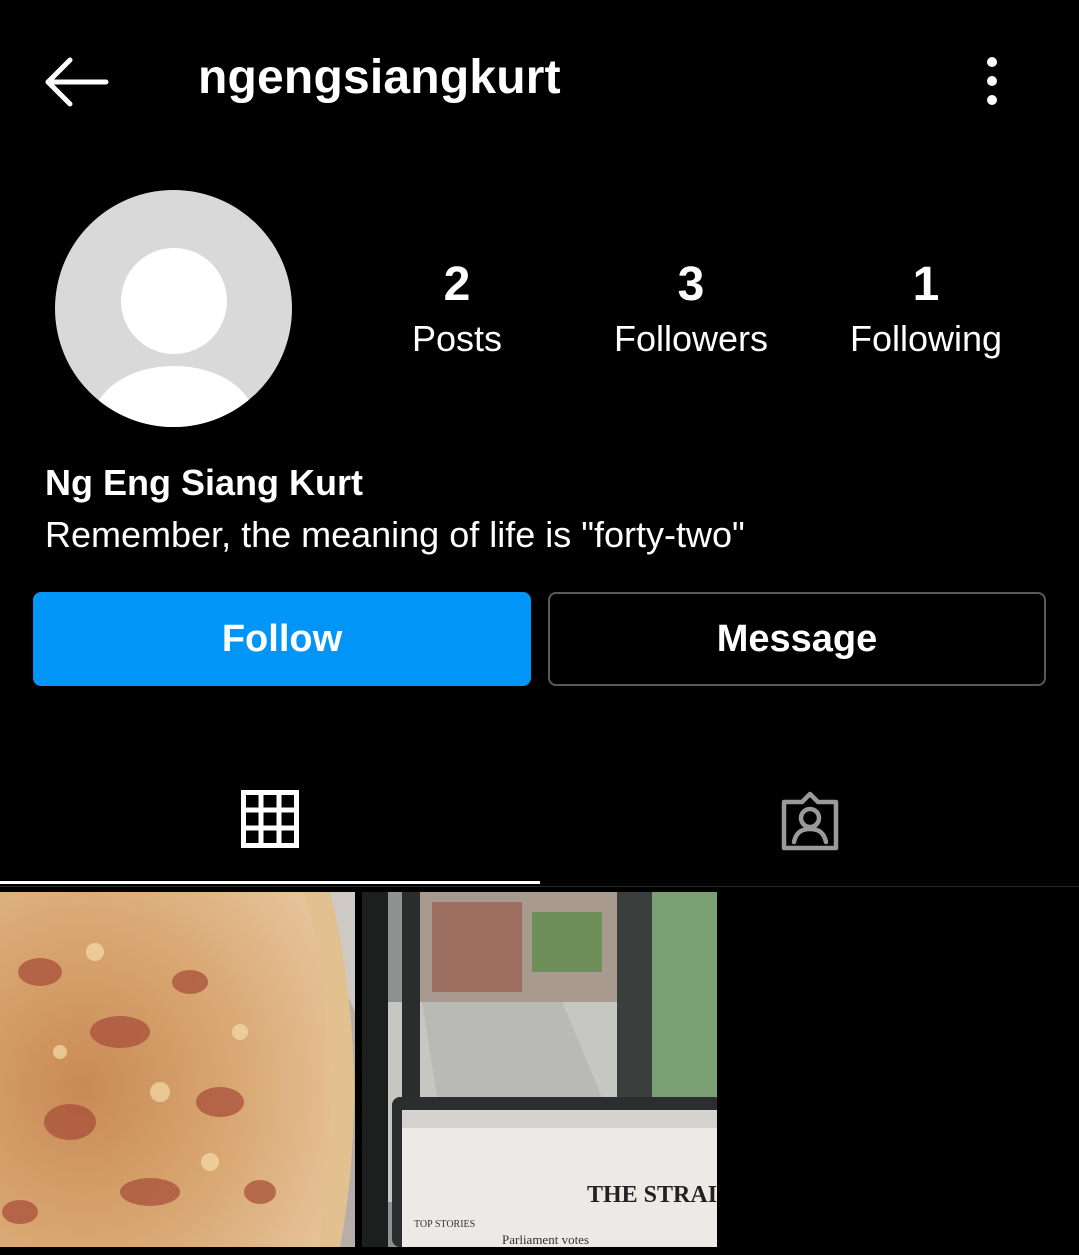  Describe the element at coordinates (444, 1224) in the screenshot. I see `svg-text: TOP STORIES` at that location.